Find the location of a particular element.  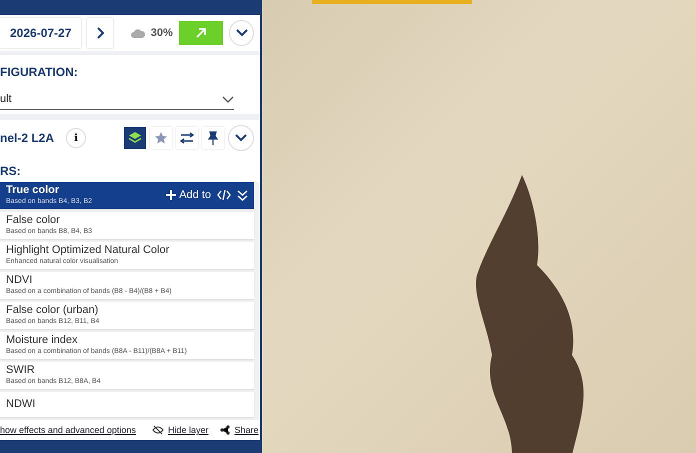

code-icon is located at coordinates (224, 195).